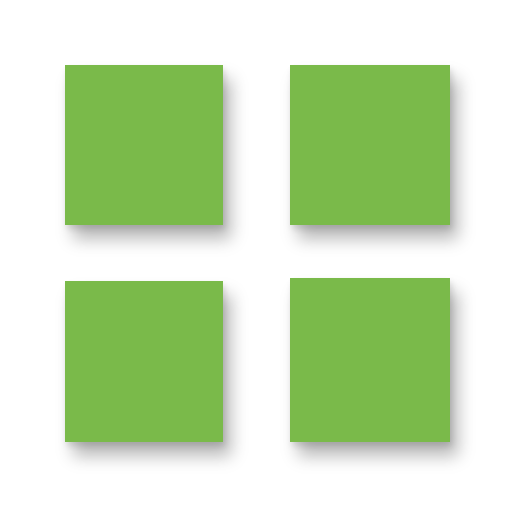 Image resolution: width=512 pixels, height=512 pixels. Describe the element at coordinates (370, 360) in the screenshot. I see `grid-tile-bottom-right` at that location.